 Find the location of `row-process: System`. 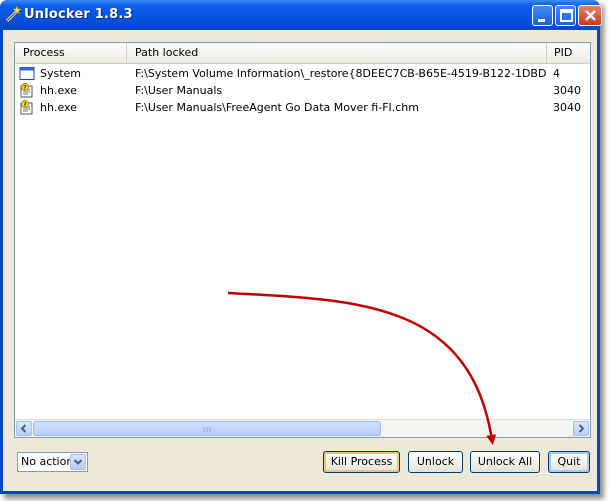

row-process: System is located at coordinates (61, 73).